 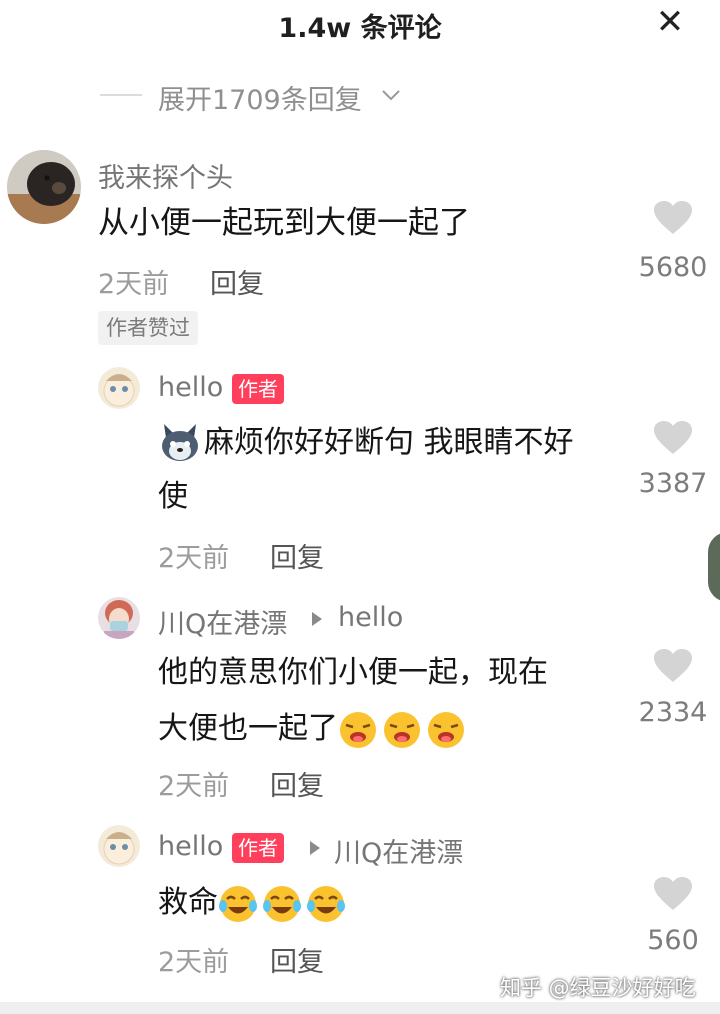 What do you see at coordinates (714, 567) in the screenshot?
I see `floating-edge-element` at bounding box center [714, 567].